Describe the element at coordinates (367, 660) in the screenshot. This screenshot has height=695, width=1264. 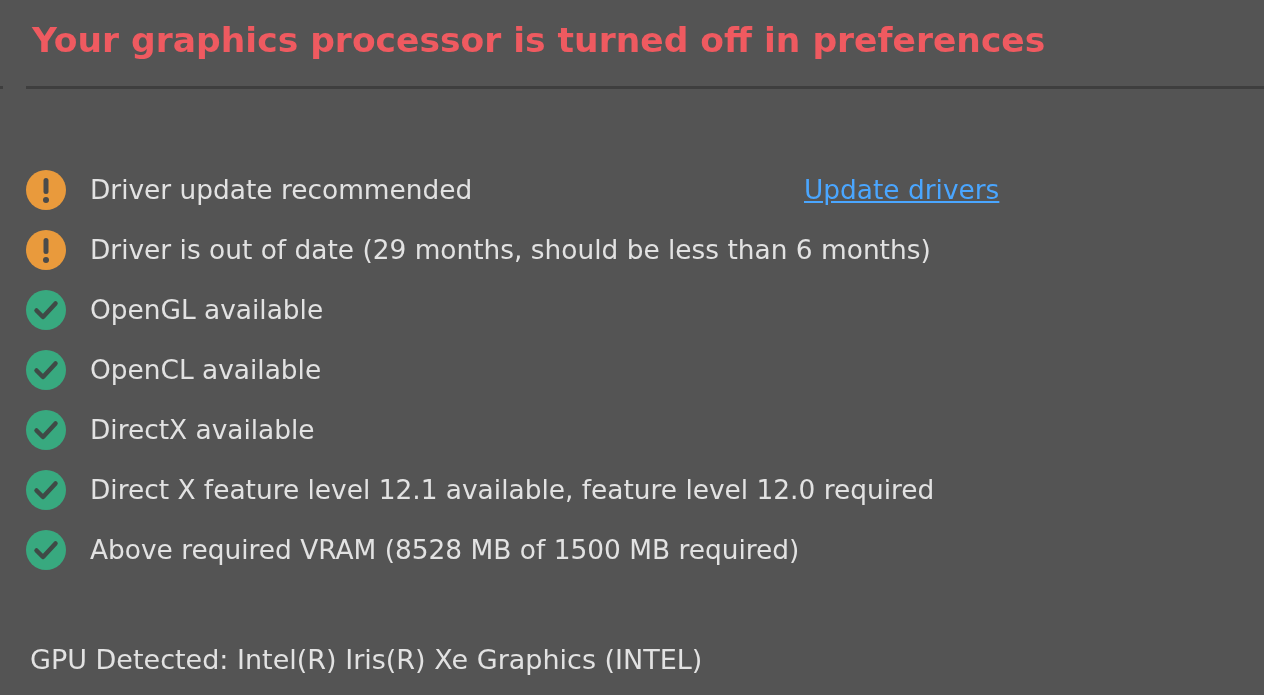
I see `gpu-detected-text: GPU Detected: Intel(R) Iris(R) Xe Graphics (INTEL)` at that location.